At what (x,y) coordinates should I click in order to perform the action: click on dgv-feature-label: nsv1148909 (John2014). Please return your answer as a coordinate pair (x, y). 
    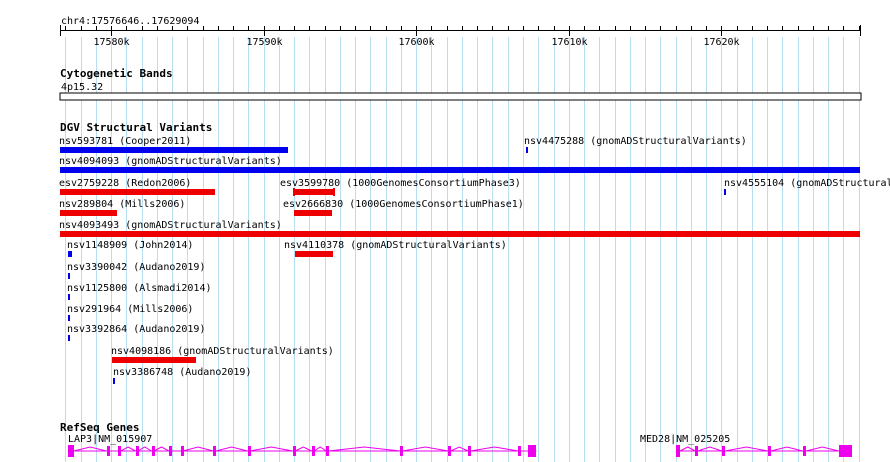
    Looking at the image, I should click on (130, 245).